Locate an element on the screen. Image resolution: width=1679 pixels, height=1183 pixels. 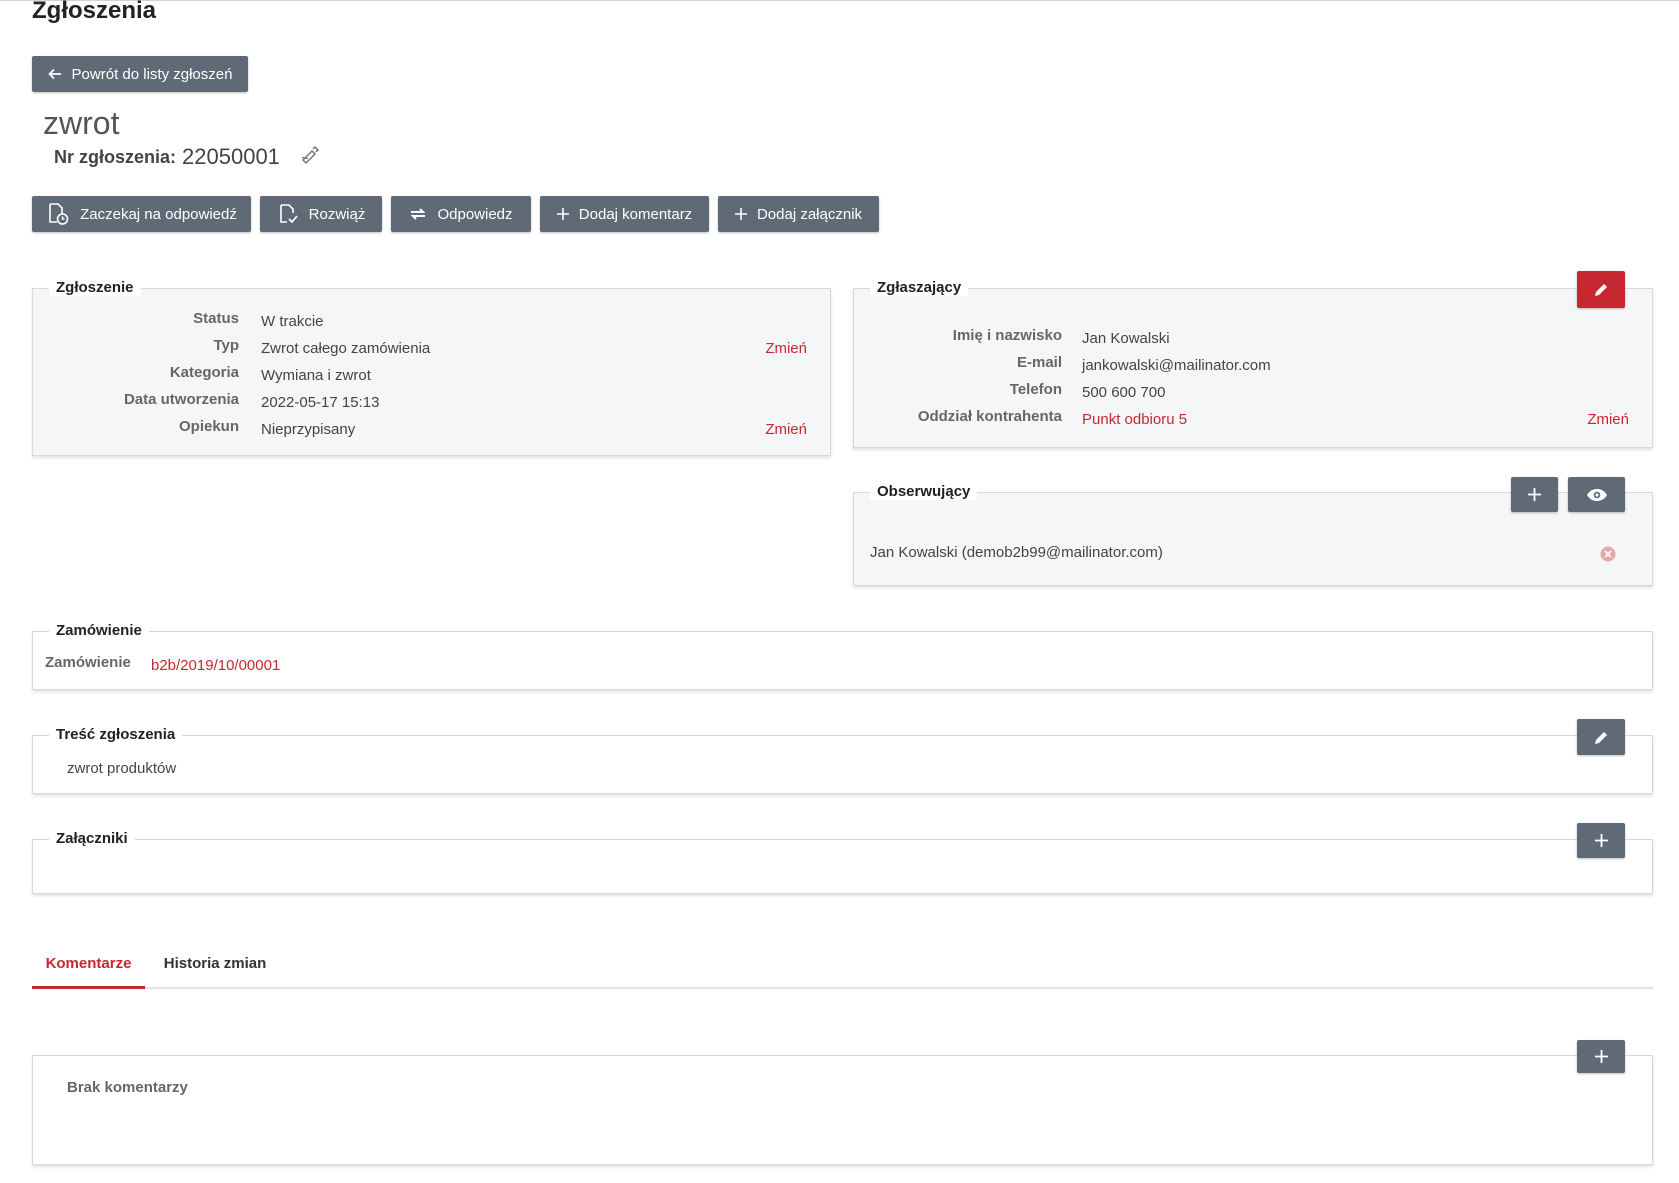
no-comments-text: Brak komentarzy is located at coordinates (127, 1087).